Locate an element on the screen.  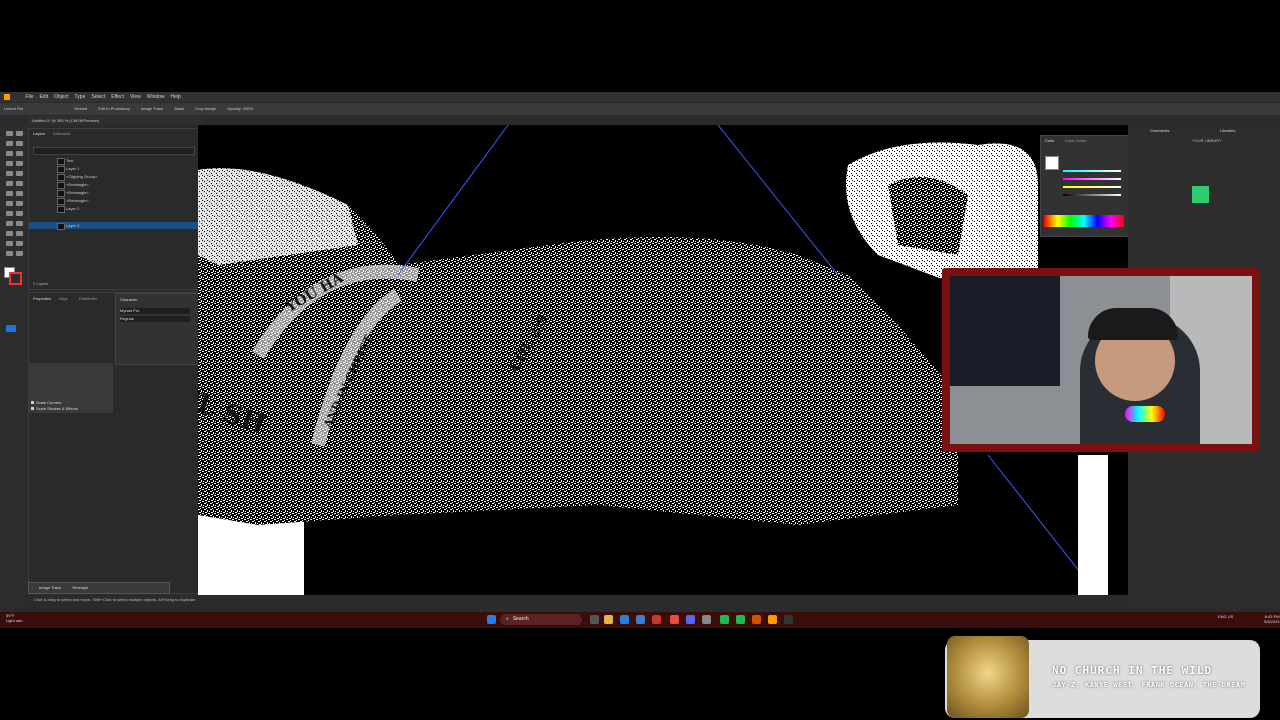
symbol-sprayer-tool-icon is located at coordinates (9, 233).